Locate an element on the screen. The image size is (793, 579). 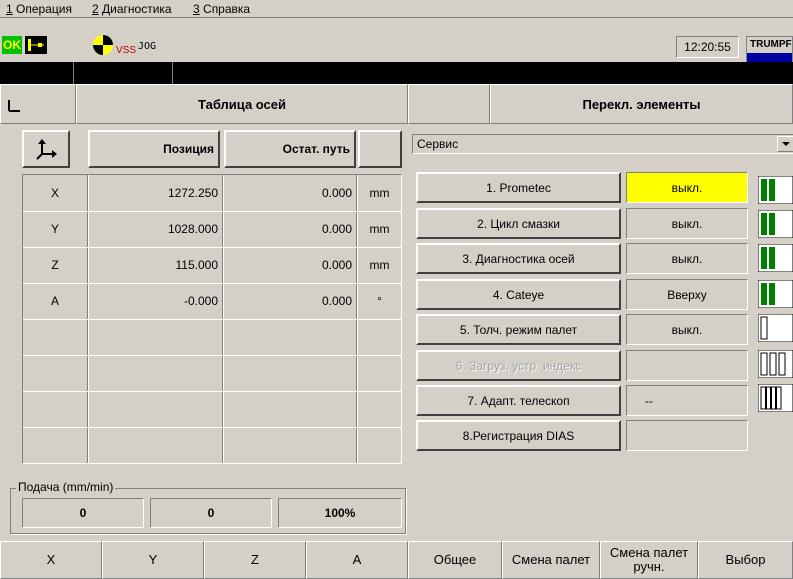
message-bar is located at coordinates (396, 73).